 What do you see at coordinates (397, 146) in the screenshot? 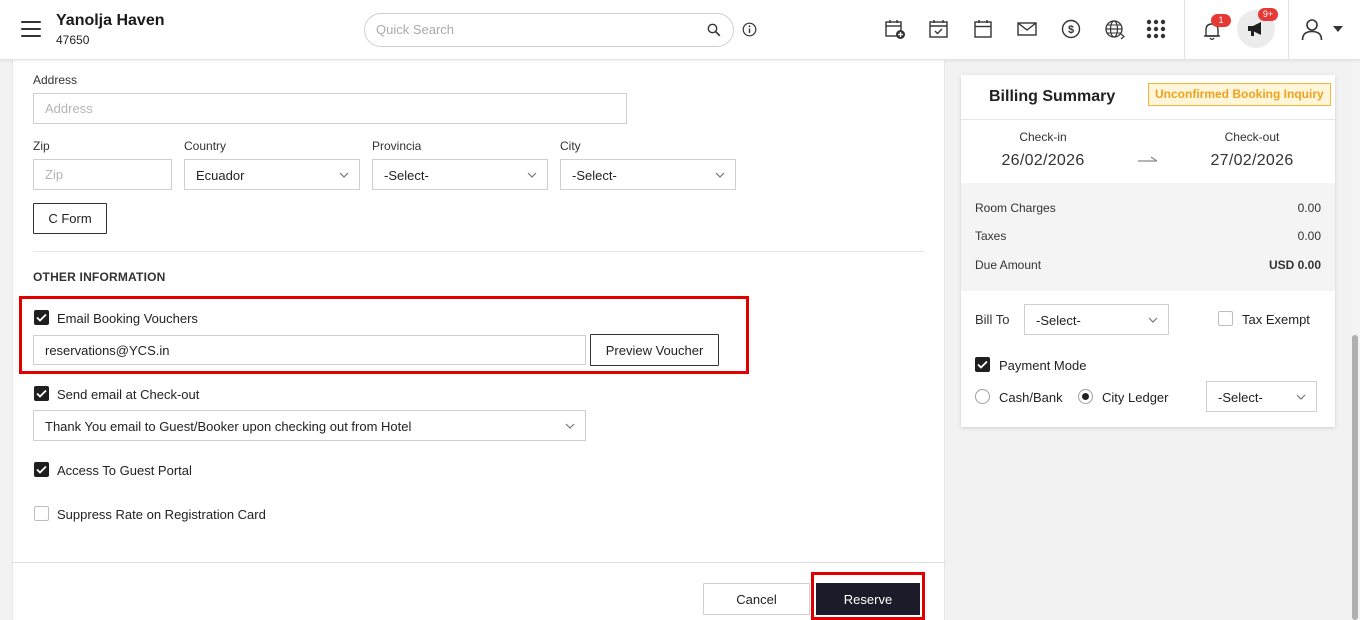
I see `provincia-label: Provincia` at bounding box center [397, 146].